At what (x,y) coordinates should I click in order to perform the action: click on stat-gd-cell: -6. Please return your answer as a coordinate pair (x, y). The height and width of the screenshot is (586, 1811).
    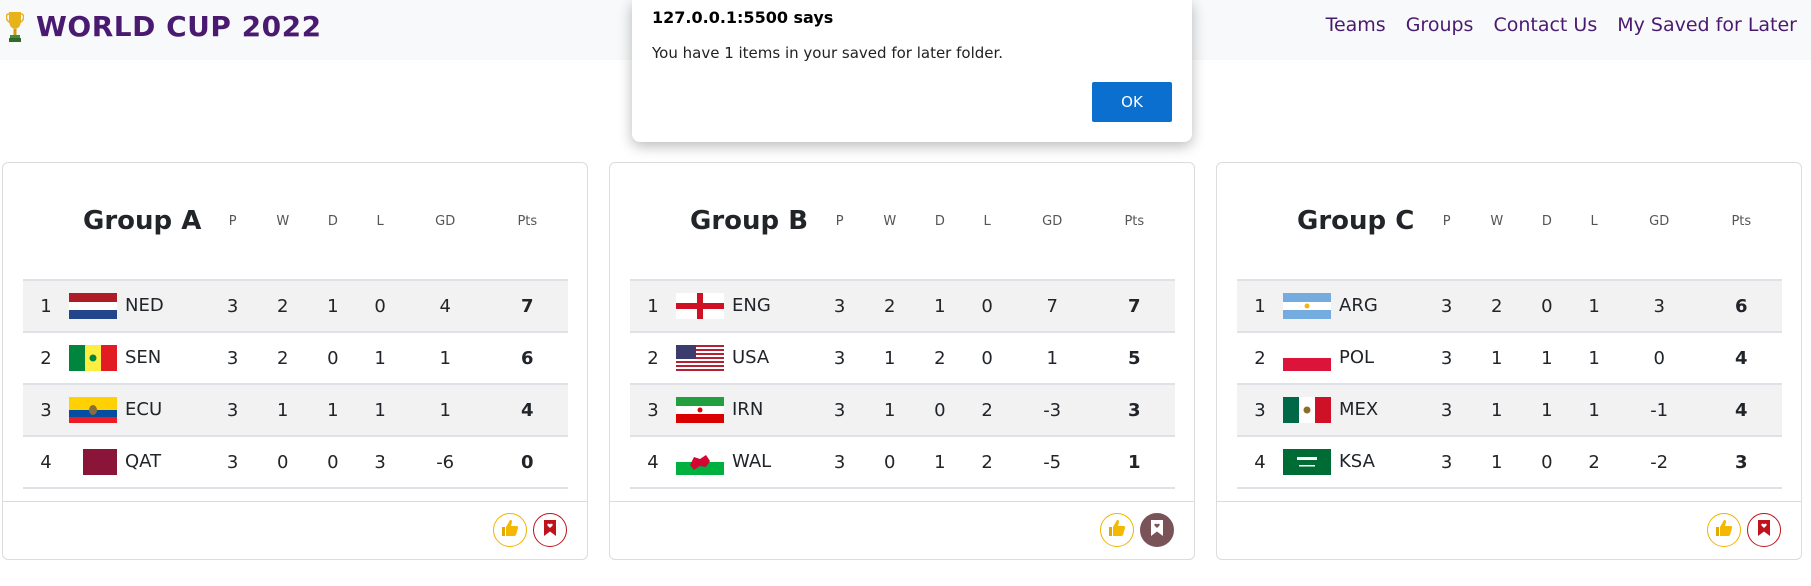
    Looking at the image, I should click on (445, 462).